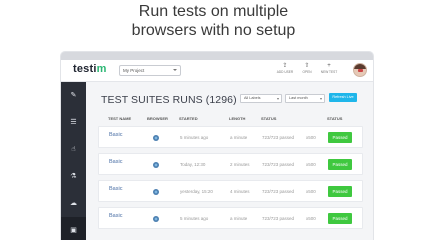 This screenshot has width=427, height=240. I want to click on column-header: LENGTH, so click(237, 118).